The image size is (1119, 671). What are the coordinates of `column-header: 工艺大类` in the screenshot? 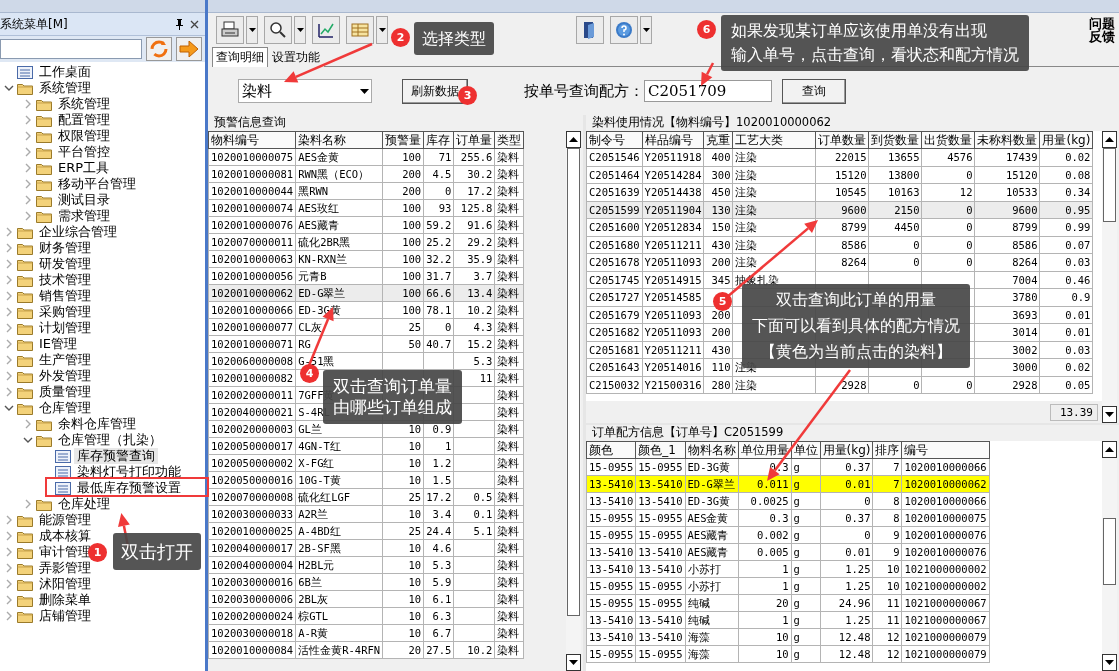 It's located at (774, 140).